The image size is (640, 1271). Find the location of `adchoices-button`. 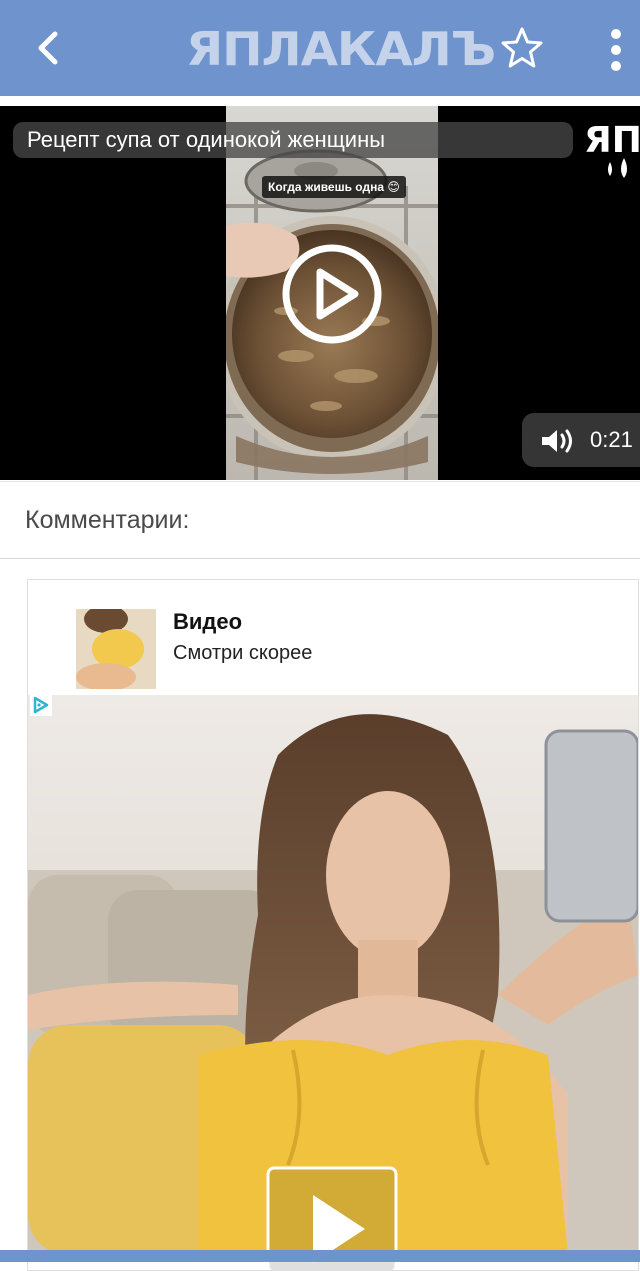

adchoices-button is located at coordinates (41, 705).